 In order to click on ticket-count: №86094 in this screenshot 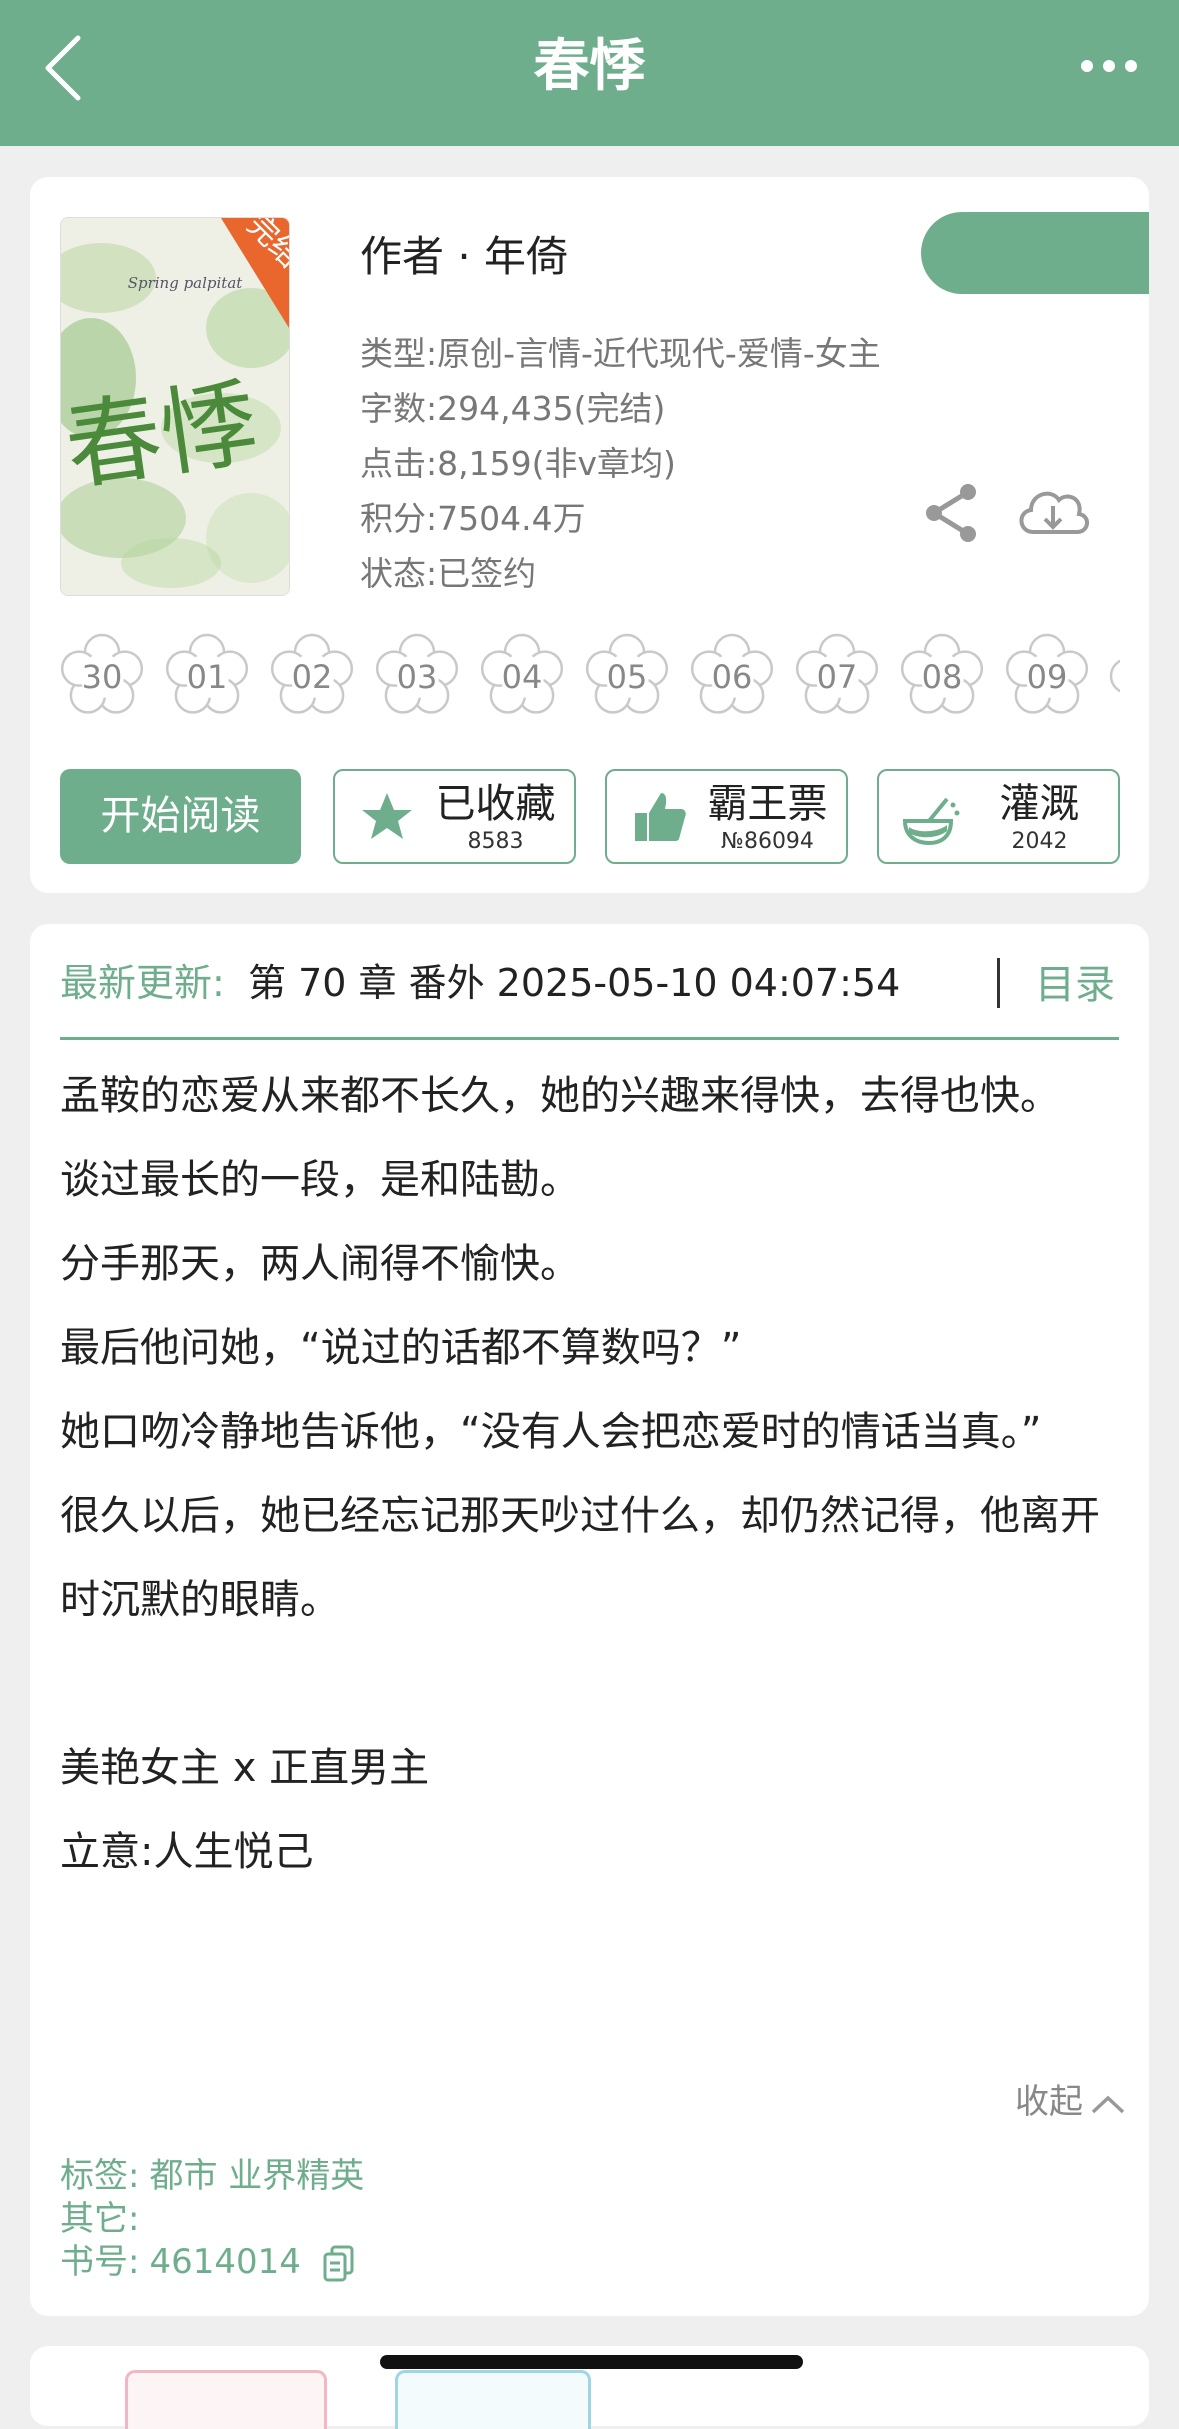, I will do `click(767, 841)`.